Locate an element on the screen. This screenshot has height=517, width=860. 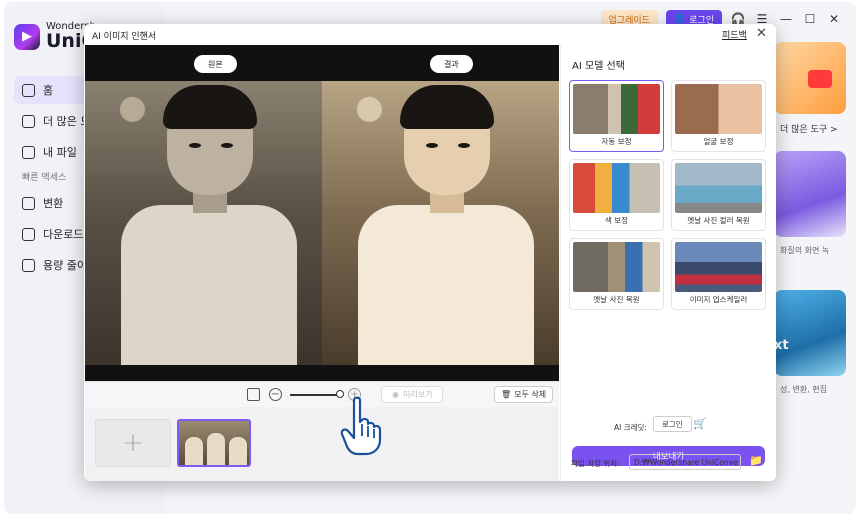
result-label: 결과 is located at coordinates (451, 64).